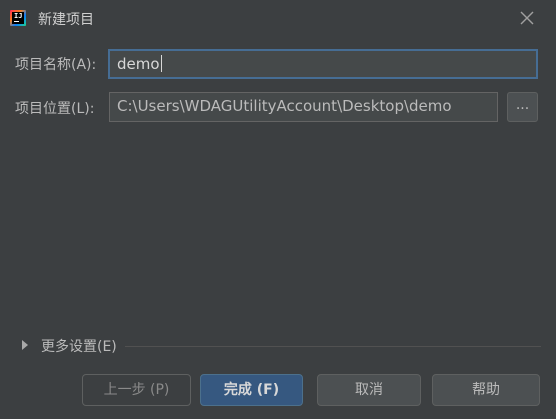  I want to click on dialog-title: 新建项目, so click(66, 20).